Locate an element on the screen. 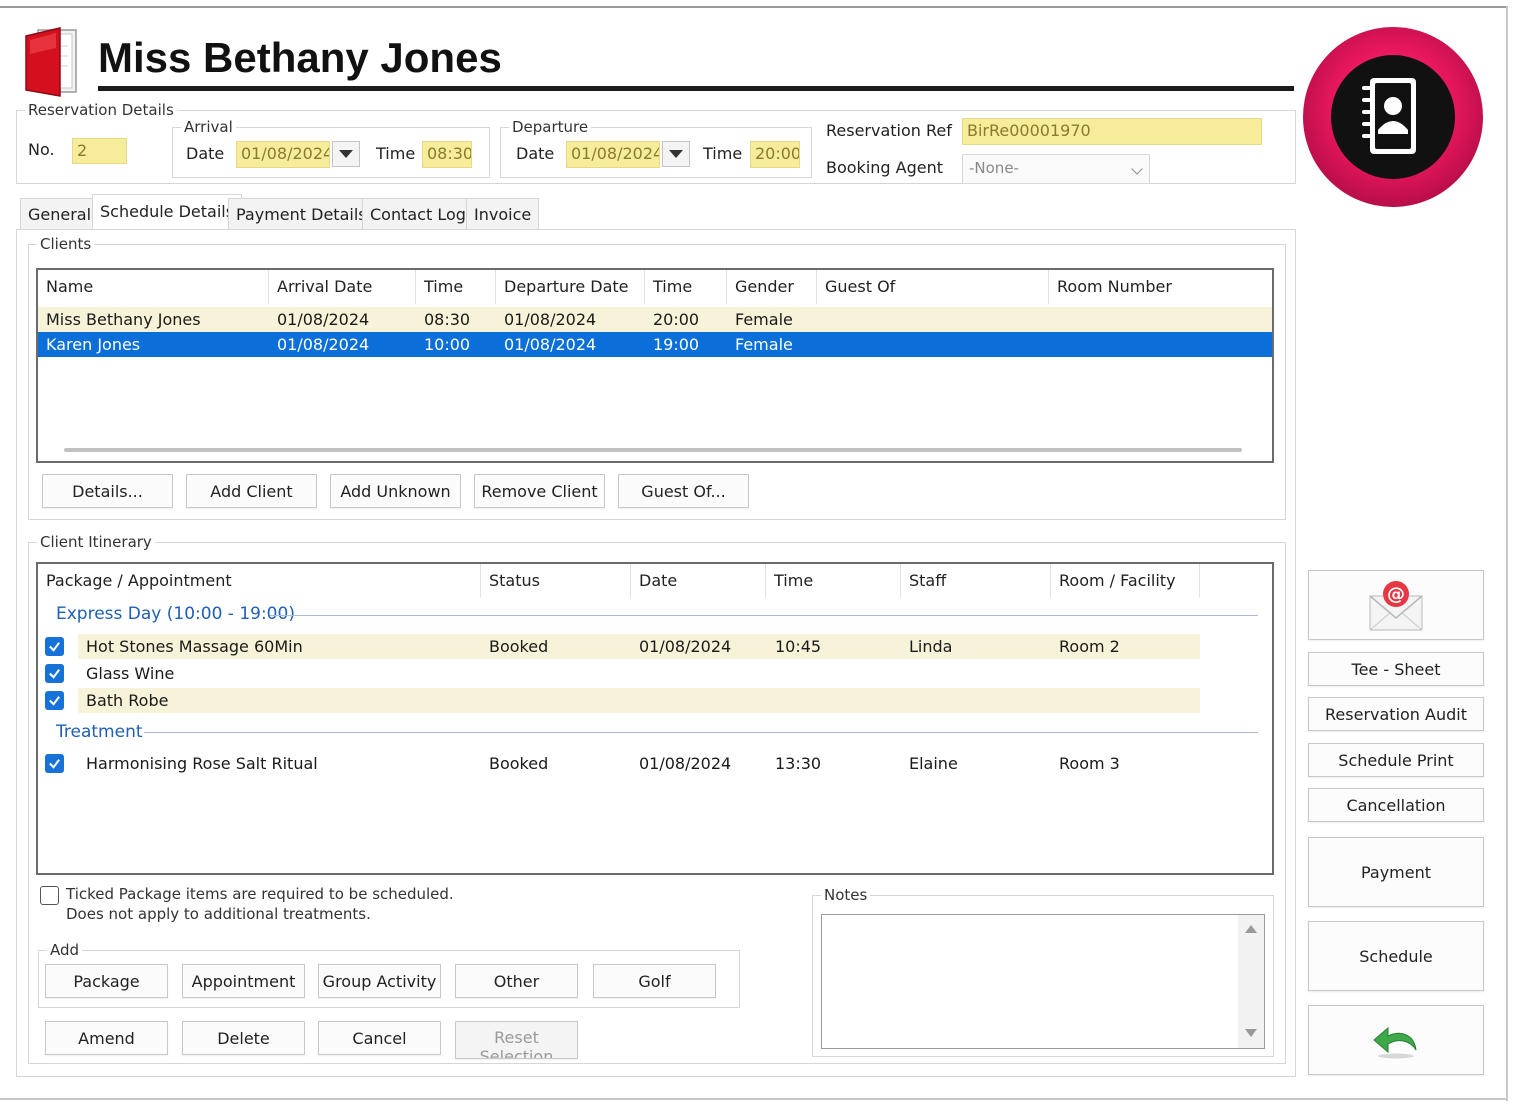  departure-date-label: Date is located at coordinates (535, 153).